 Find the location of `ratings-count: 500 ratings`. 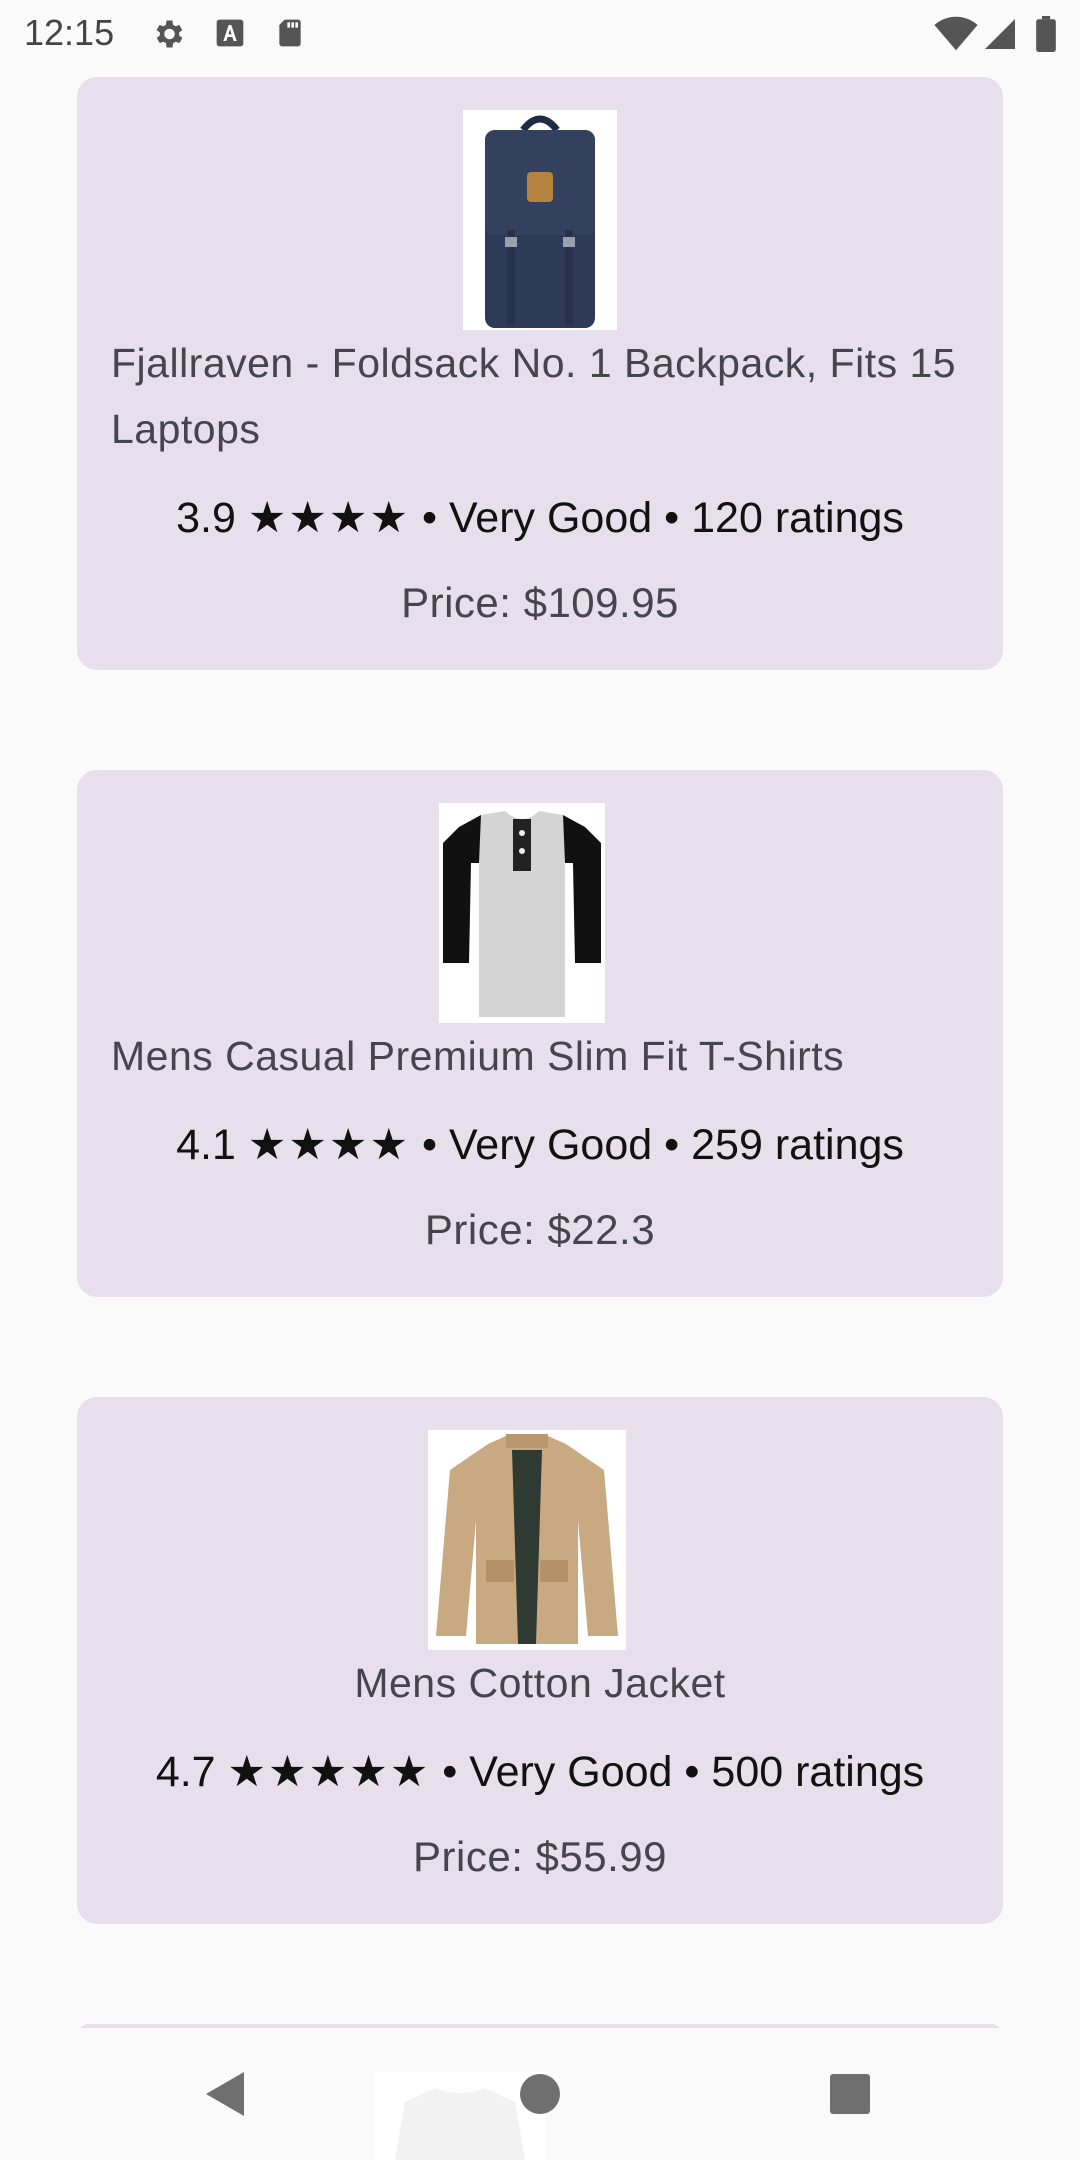

ratings-count: 500 ratings is located at coordinates (818, 1772).